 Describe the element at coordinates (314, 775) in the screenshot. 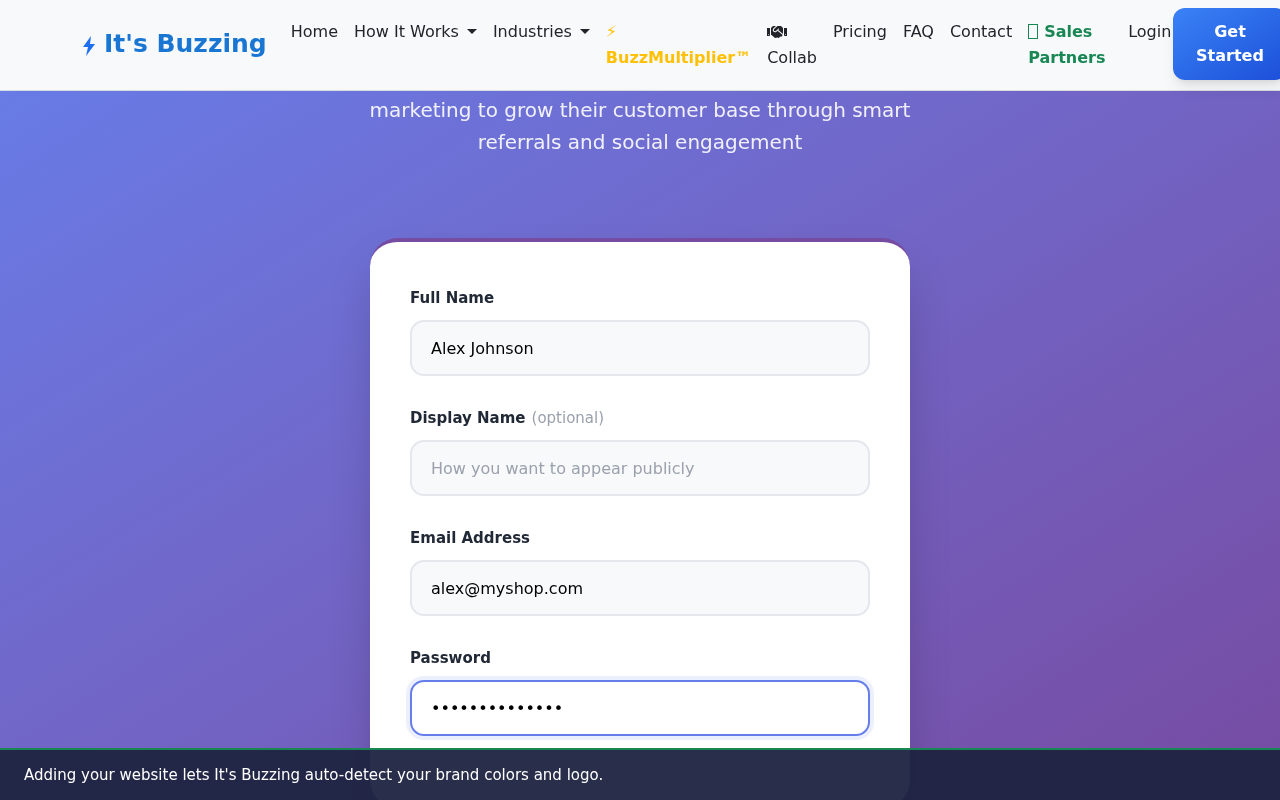

I see `toast-message: Adding your website lets It's Buzzing auto-detect your brand colors and logo.` at that location.